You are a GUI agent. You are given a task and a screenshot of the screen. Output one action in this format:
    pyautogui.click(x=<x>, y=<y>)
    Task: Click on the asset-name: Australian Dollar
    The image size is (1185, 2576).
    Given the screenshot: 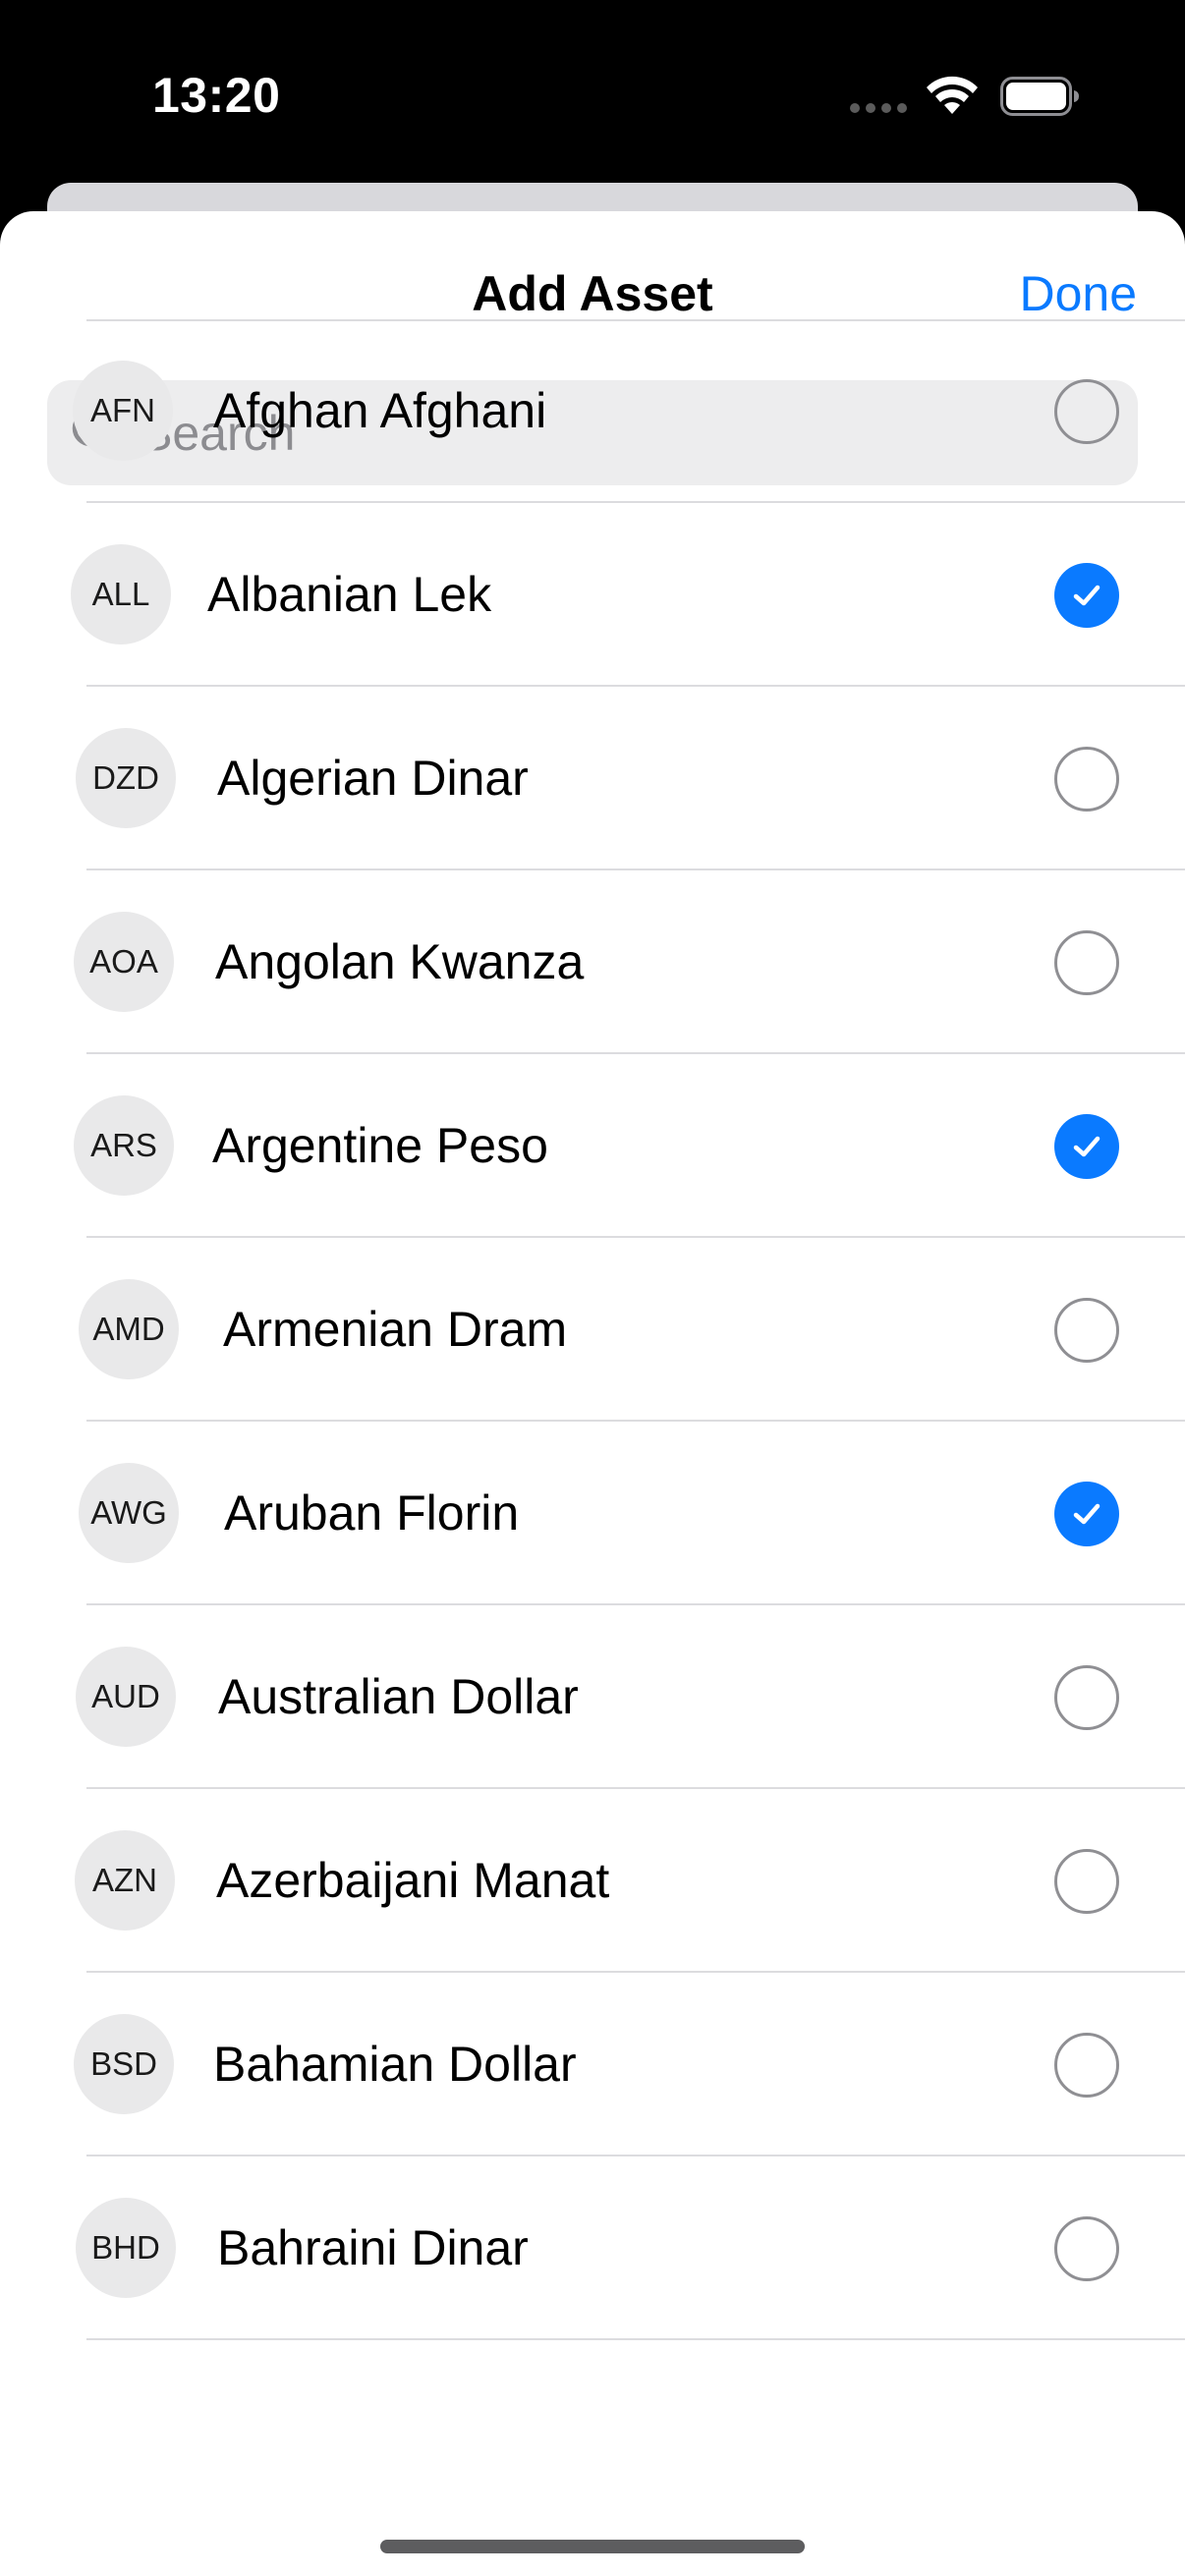 What is the action you would take?
    pyautogui.click(x=399, y=1696)
    